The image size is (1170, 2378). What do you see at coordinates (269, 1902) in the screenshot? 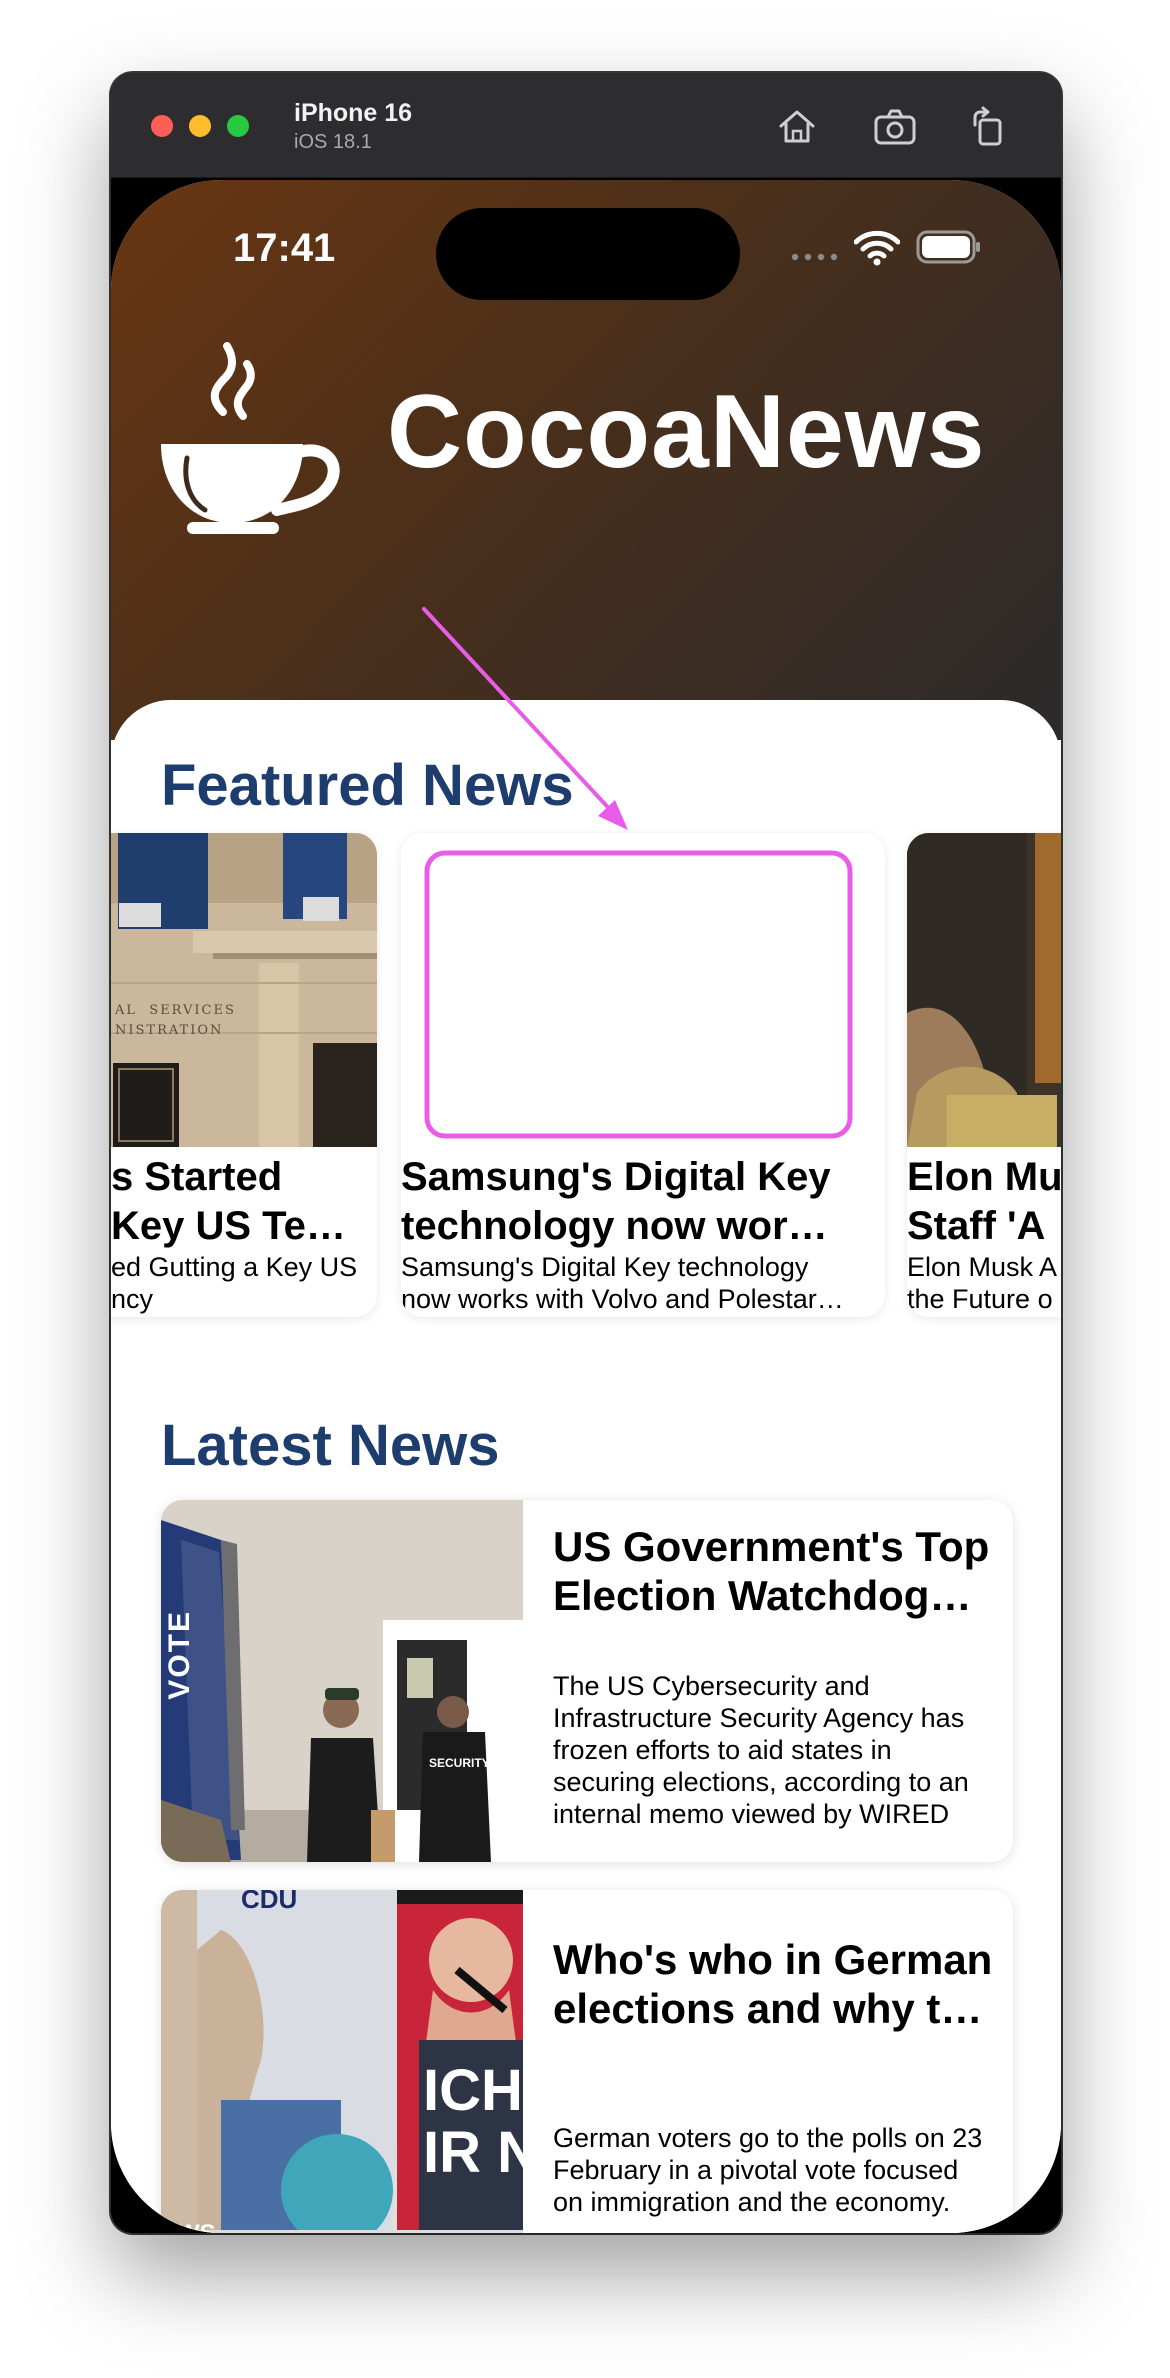
I see `masthead-text: CDU` at bounding box center [269, 1902].